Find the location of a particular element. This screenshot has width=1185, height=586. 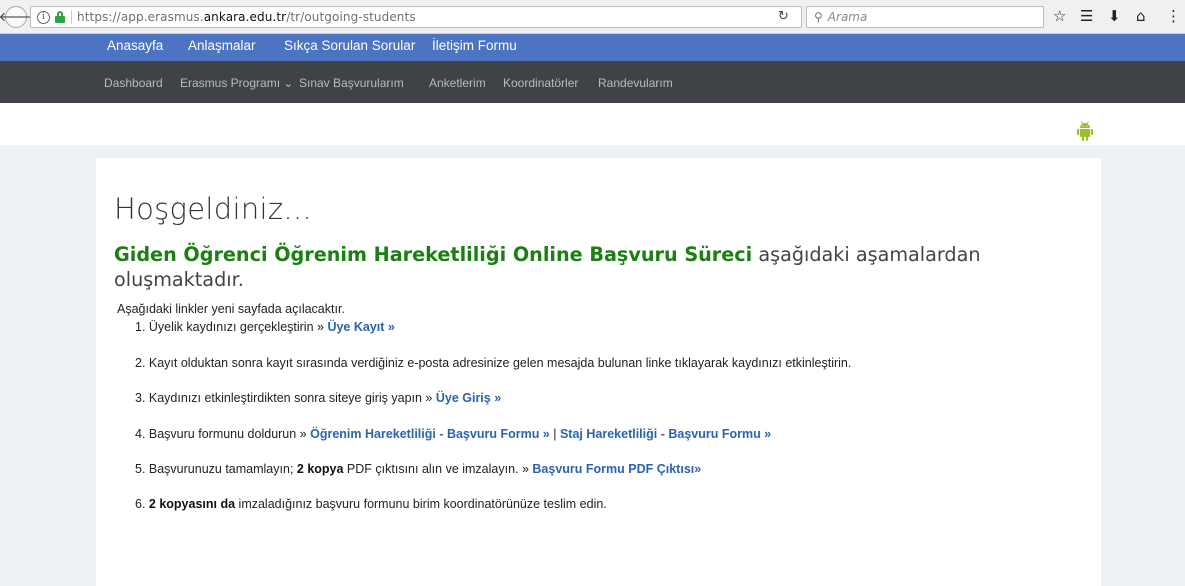

download-icon: ⬇ is located at coordinates (1114, 16).